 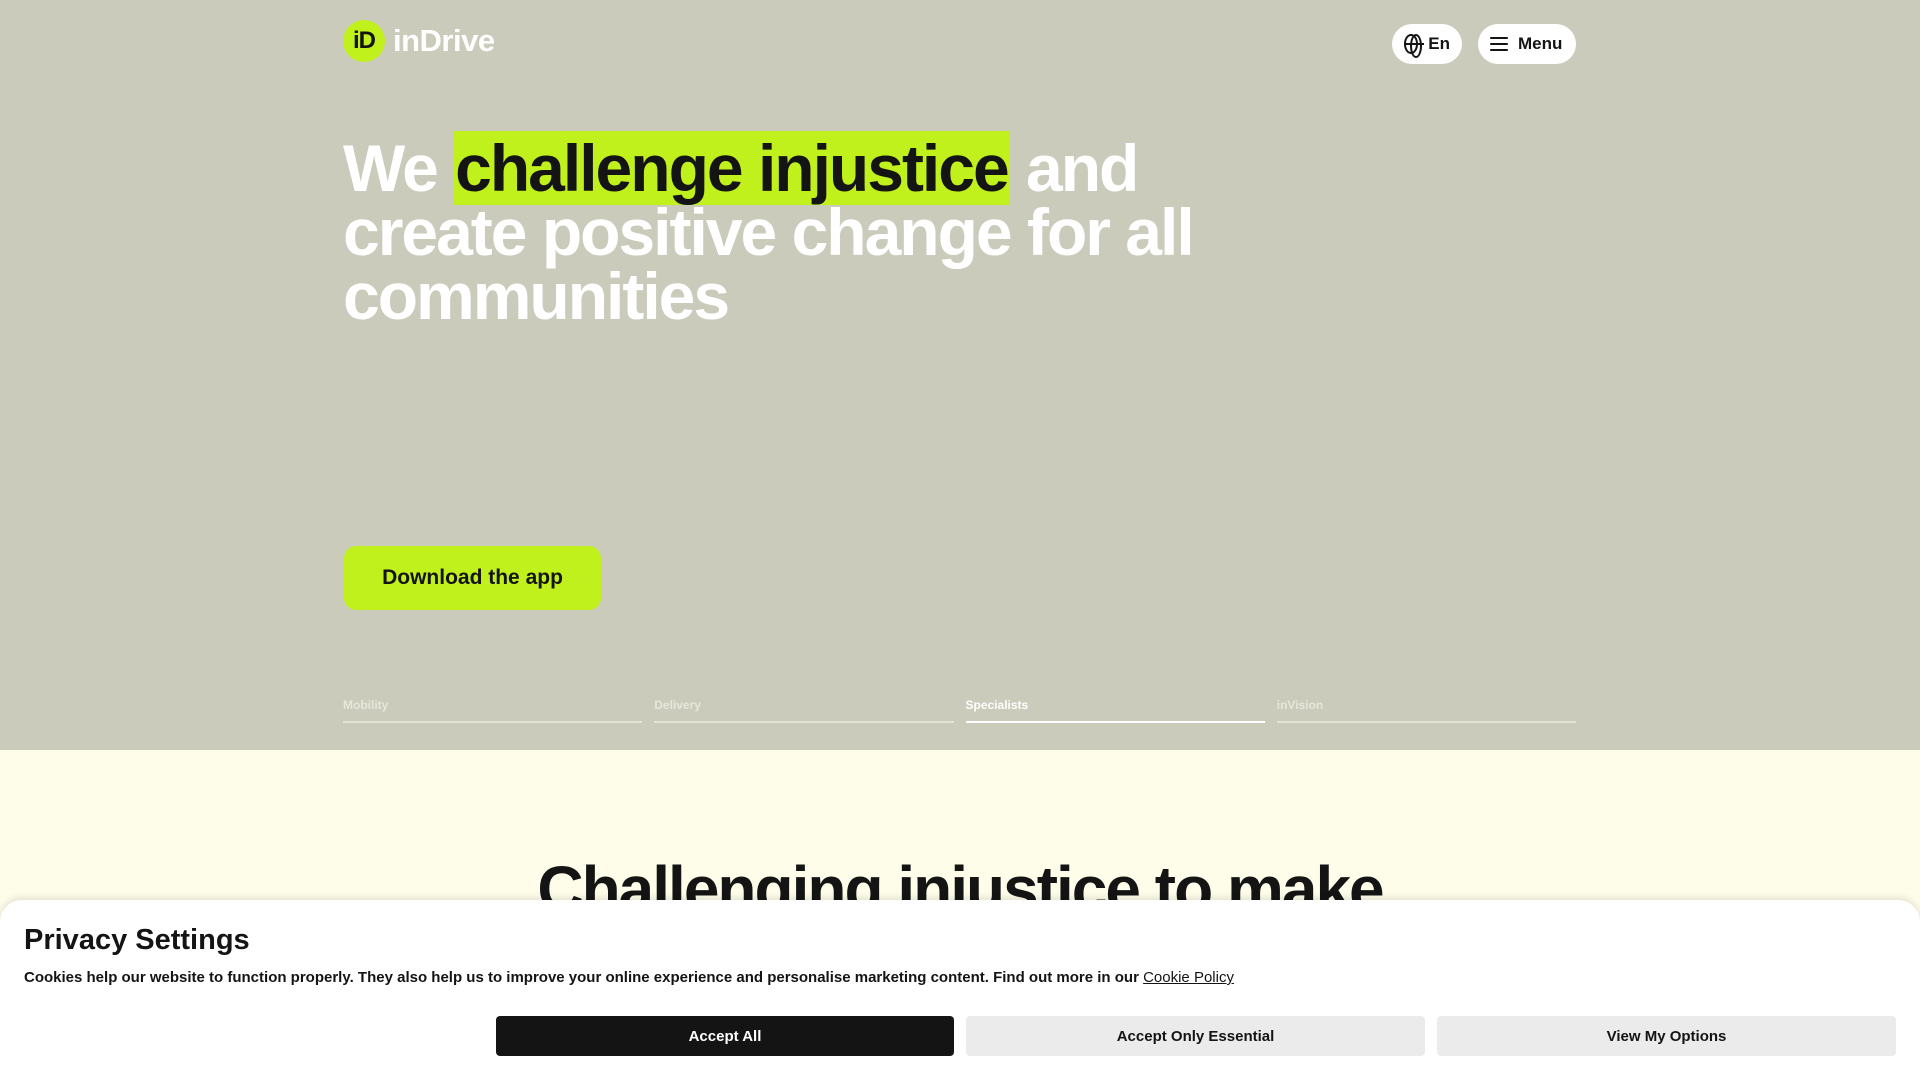 I want to click on menu-label: Menu, so click(x=1540, y=43).